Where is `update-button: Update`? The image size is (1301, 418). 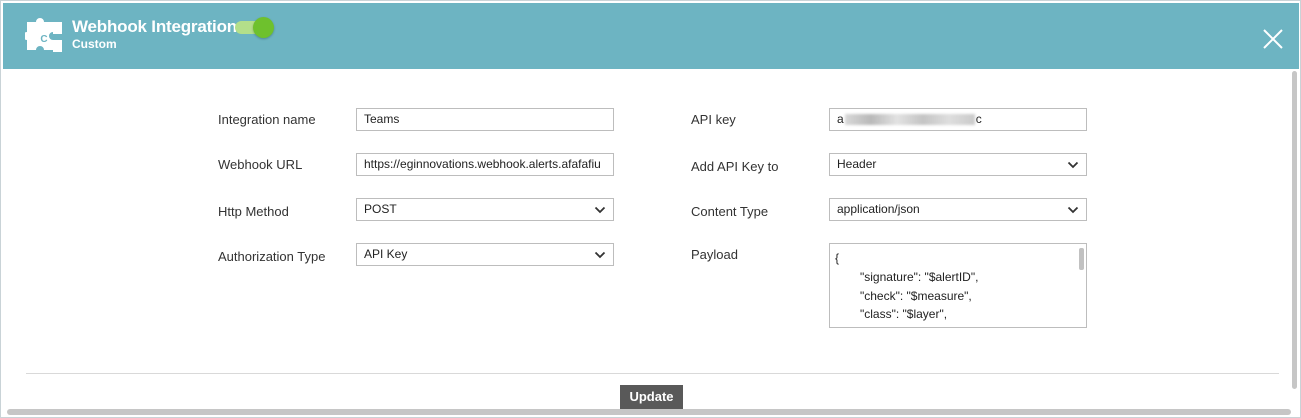
update-button: Update is located at coordinates (651, 397).